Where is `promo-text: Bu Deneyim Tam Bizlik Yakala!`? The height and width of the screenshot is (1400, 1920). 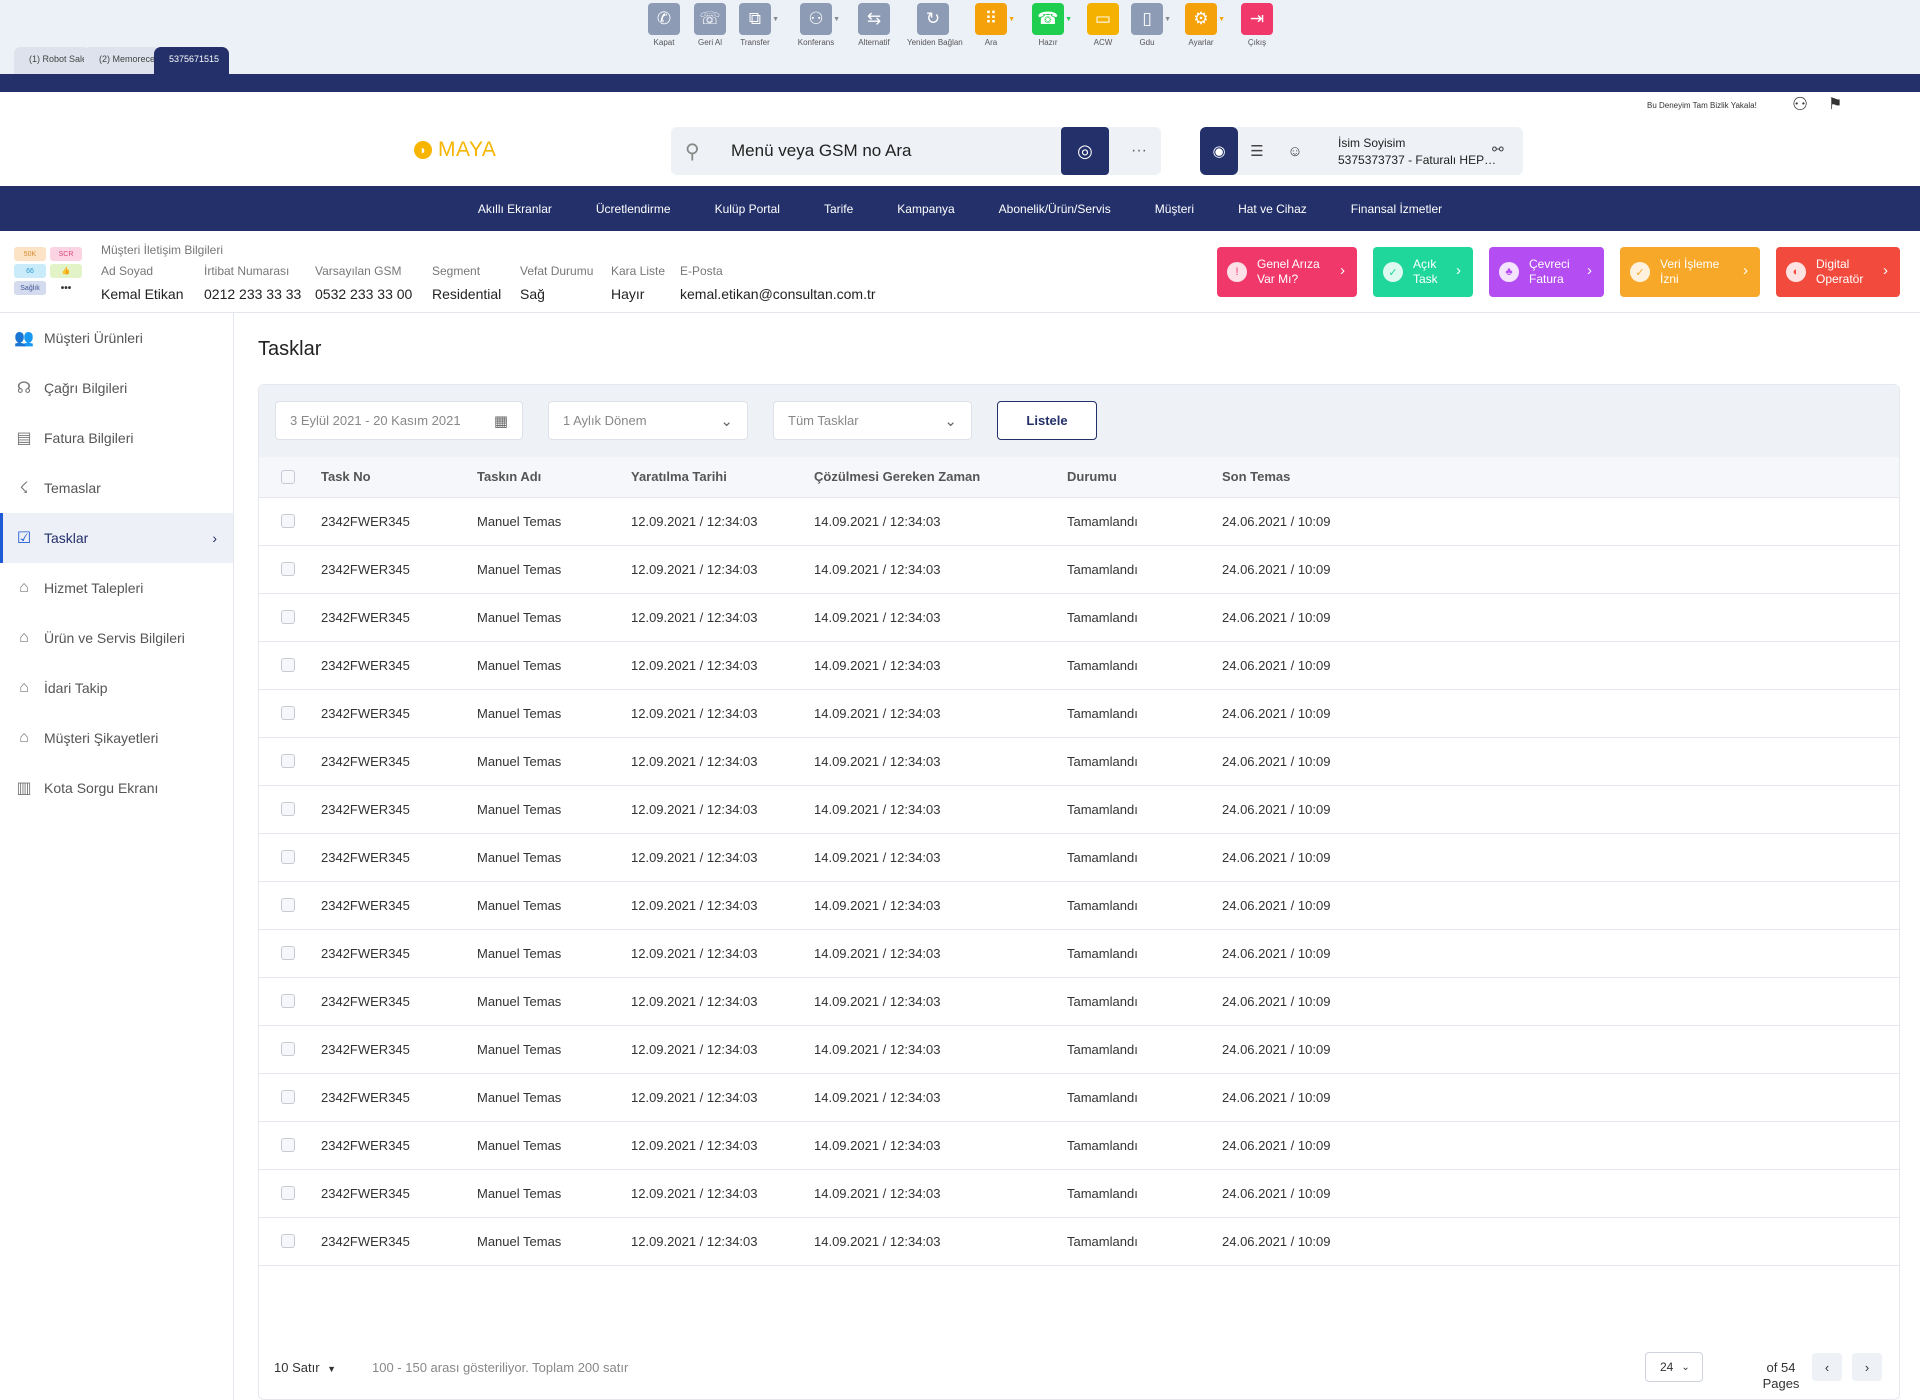
promo-text: Bu Deneyim Tam Bizlik Yakala! is located at coordinates (1702, 105).